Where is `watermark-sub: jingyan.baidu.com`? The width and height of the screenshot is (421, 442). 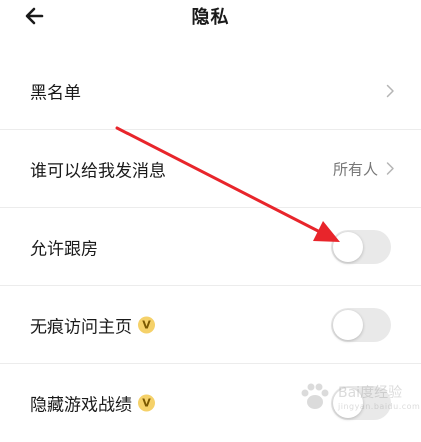
watermark-sub: jingyan.baidu.com is located at coordinates (379, 406).